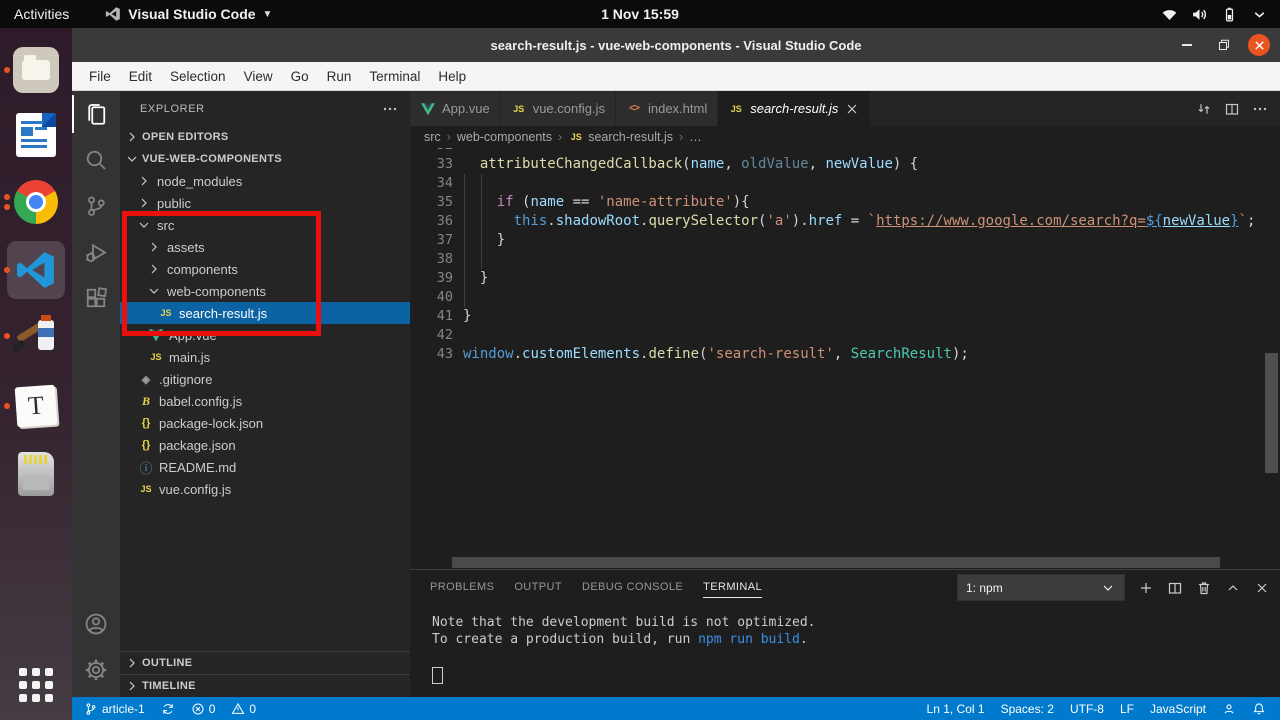 This screenshot has width=1280, height=720. I want to click on explorer-more-actions-icon, so click(390, 109).